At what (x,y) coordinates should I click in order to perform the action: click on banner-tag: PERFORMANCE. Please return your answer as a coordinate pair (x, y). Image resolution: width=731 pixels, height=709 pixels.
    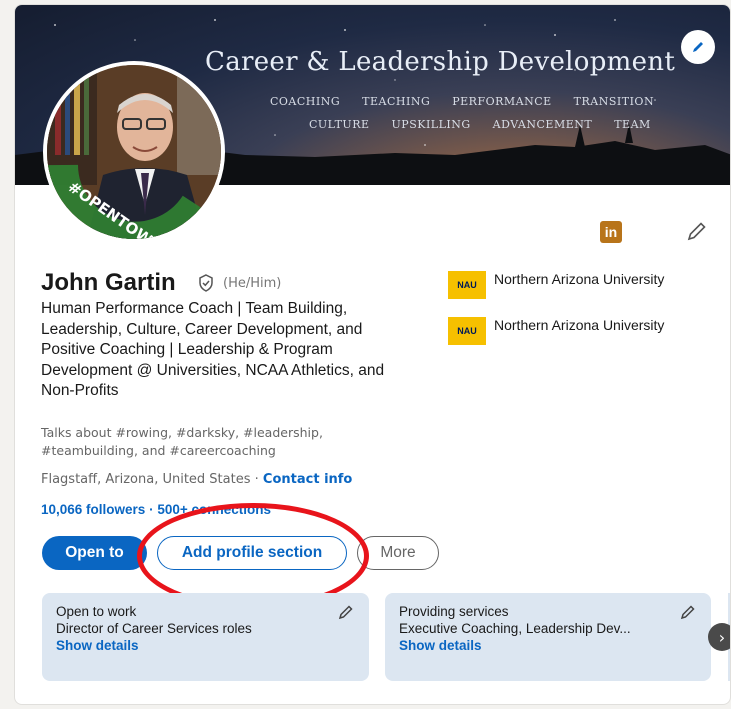
    Looking at the image, I should click on (502, 101).